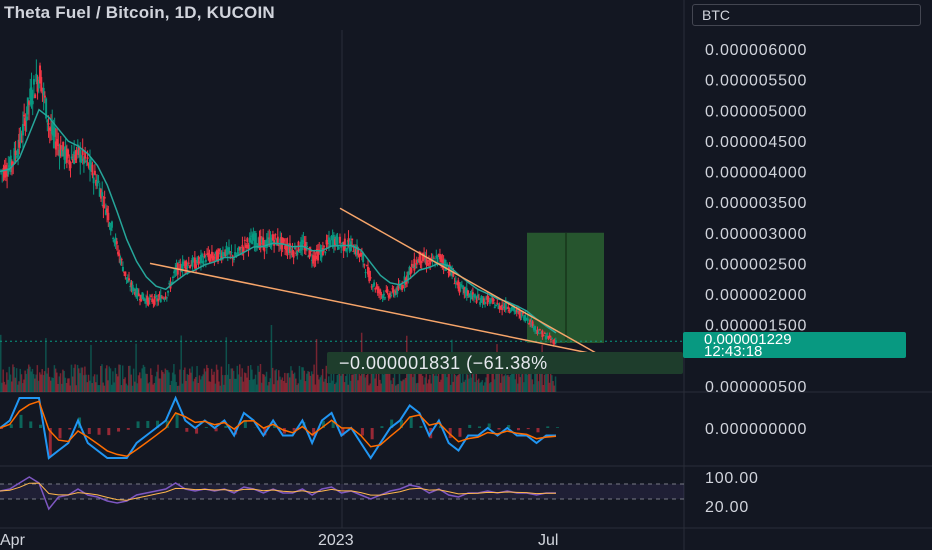  Describe the element at coordinates (548, 540) in the screenshot. I see `time-axis-label: Jul` at that location.